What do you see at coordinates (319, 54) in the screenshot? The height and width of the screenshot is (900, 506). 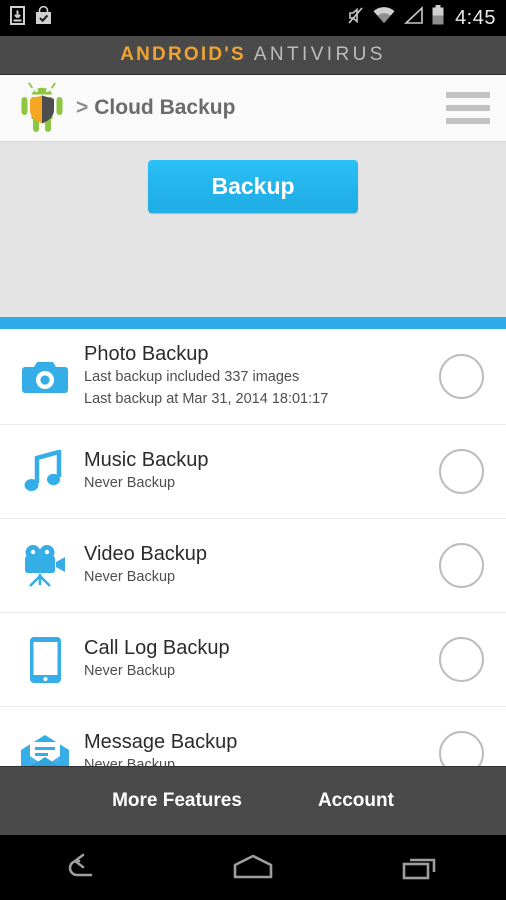 I see `brand-name-secondary: ANTIVIRUS` at bounding box center [319, 54].